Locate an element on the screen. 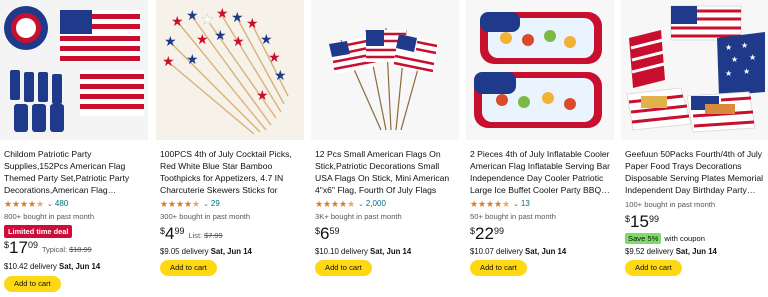  rating: ★ ★ ★ ★ ★ ⌄ 29 is located at coordinates (190, 203).